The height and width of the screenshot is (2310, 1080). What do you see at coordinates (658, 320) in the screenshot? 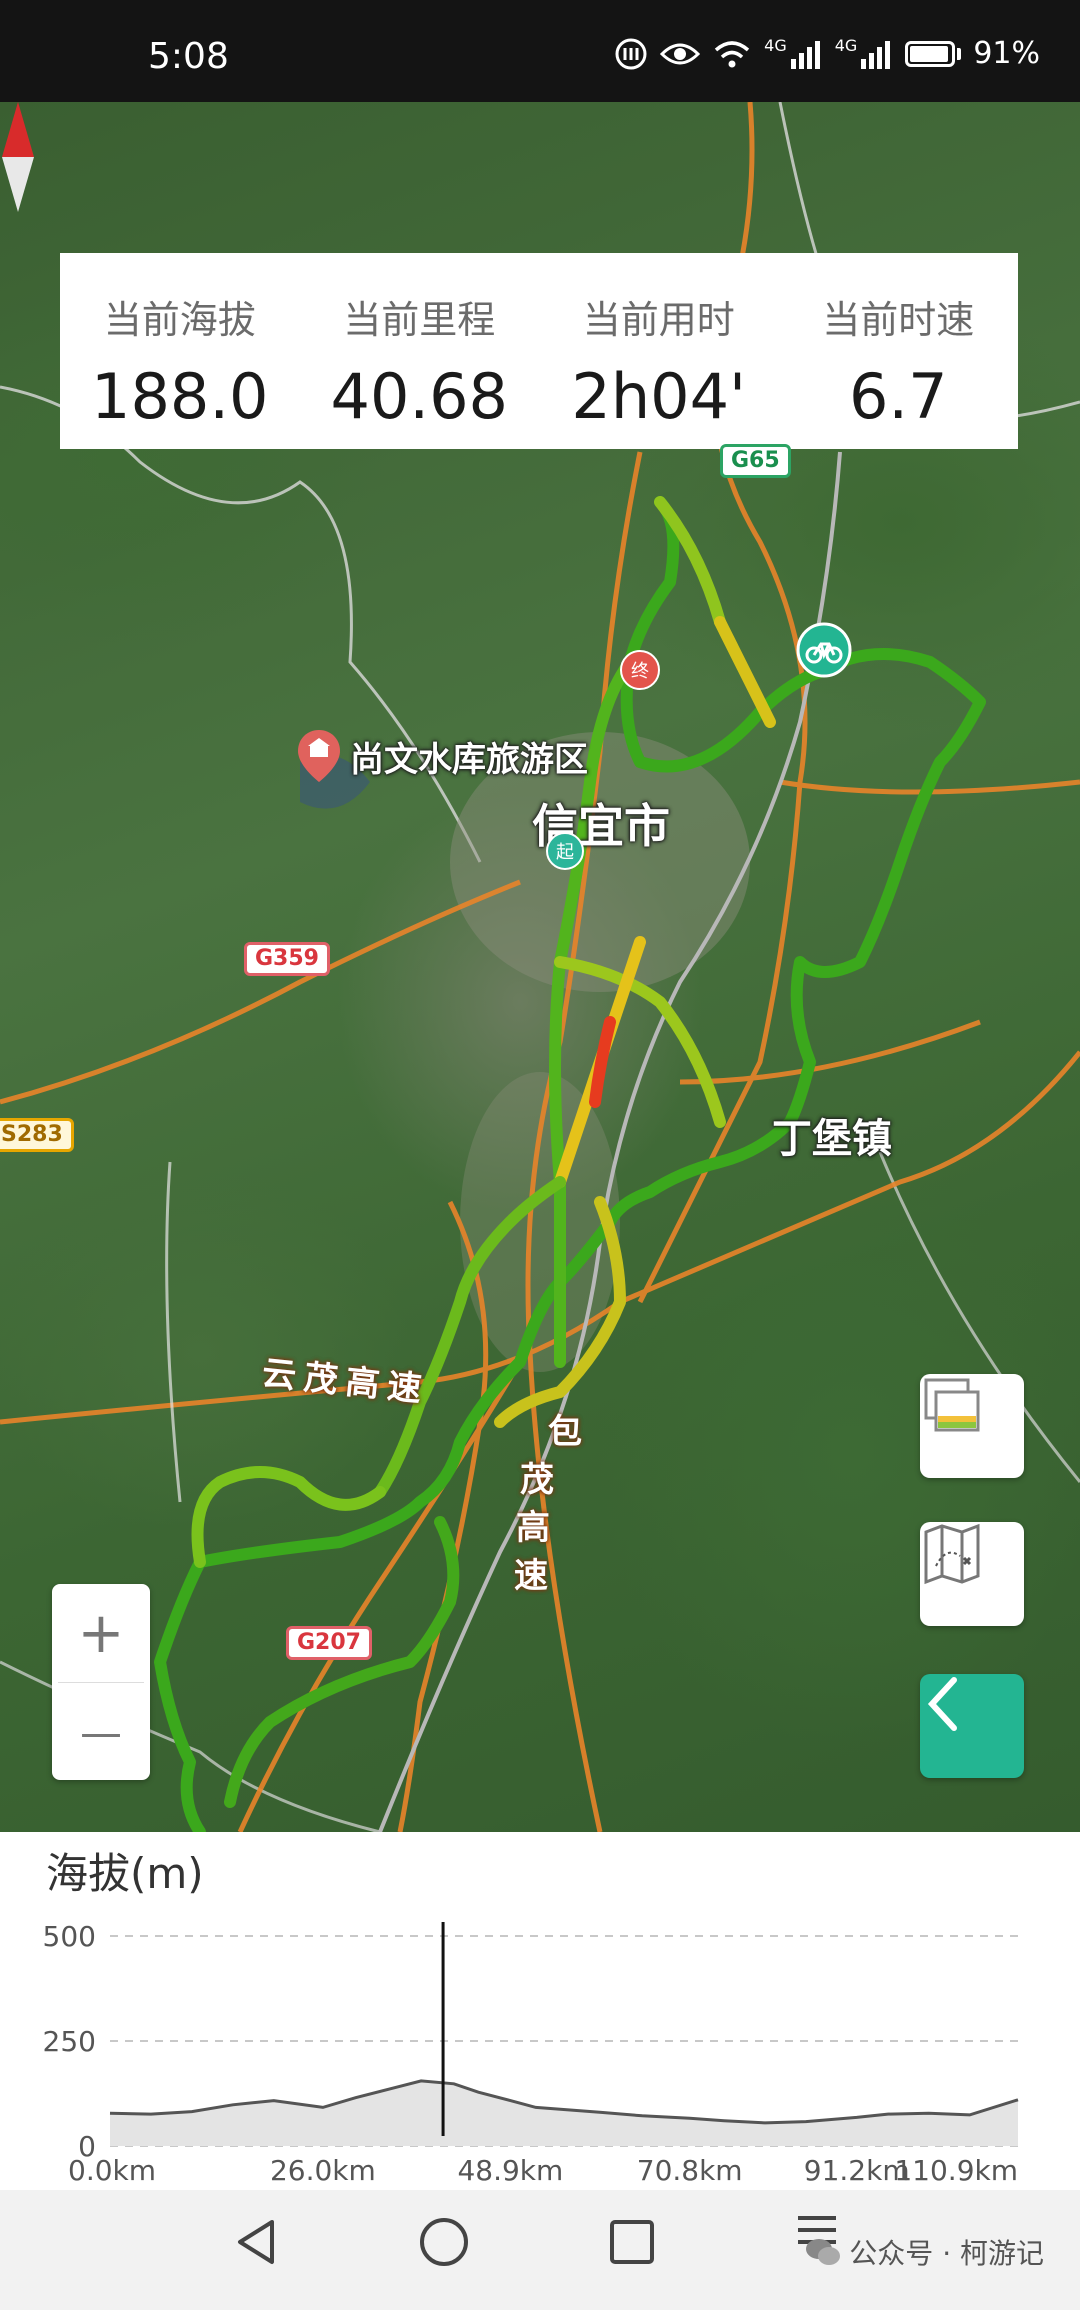
I see `stat-label: 当前用时` at bounding box center [658, 320].